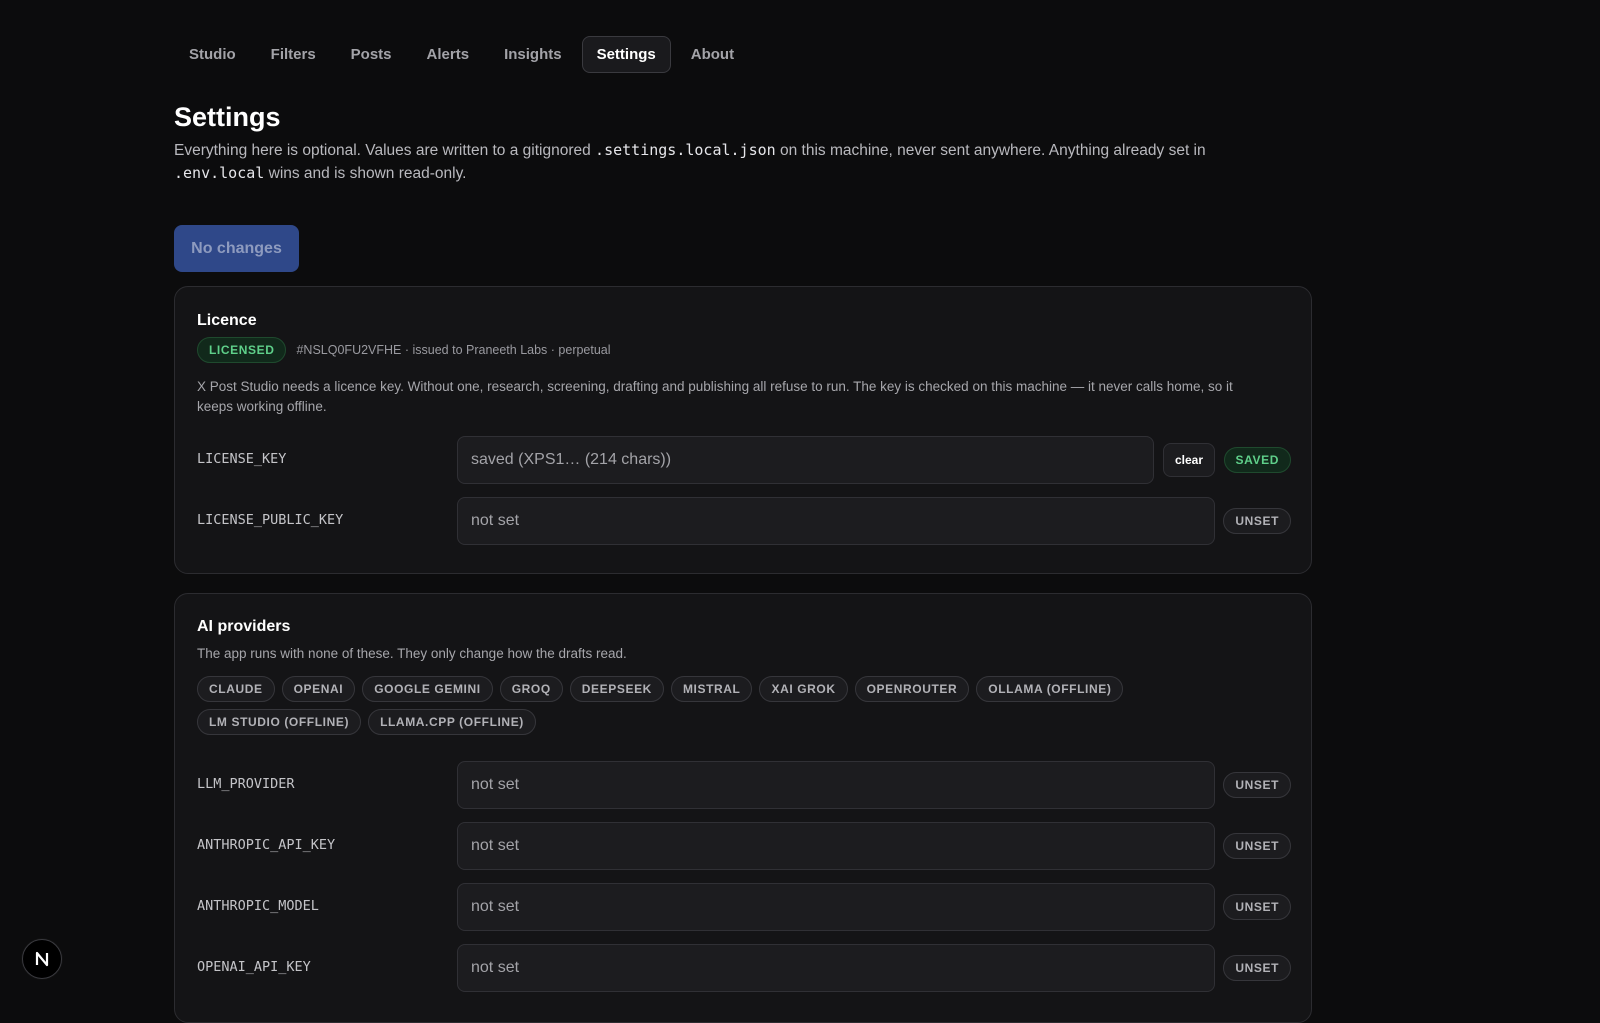 This screenshot has height=1023, width=1600. I want to click on setting-key: LICENSE_PUBLIC_KEY, so click(270, 520).